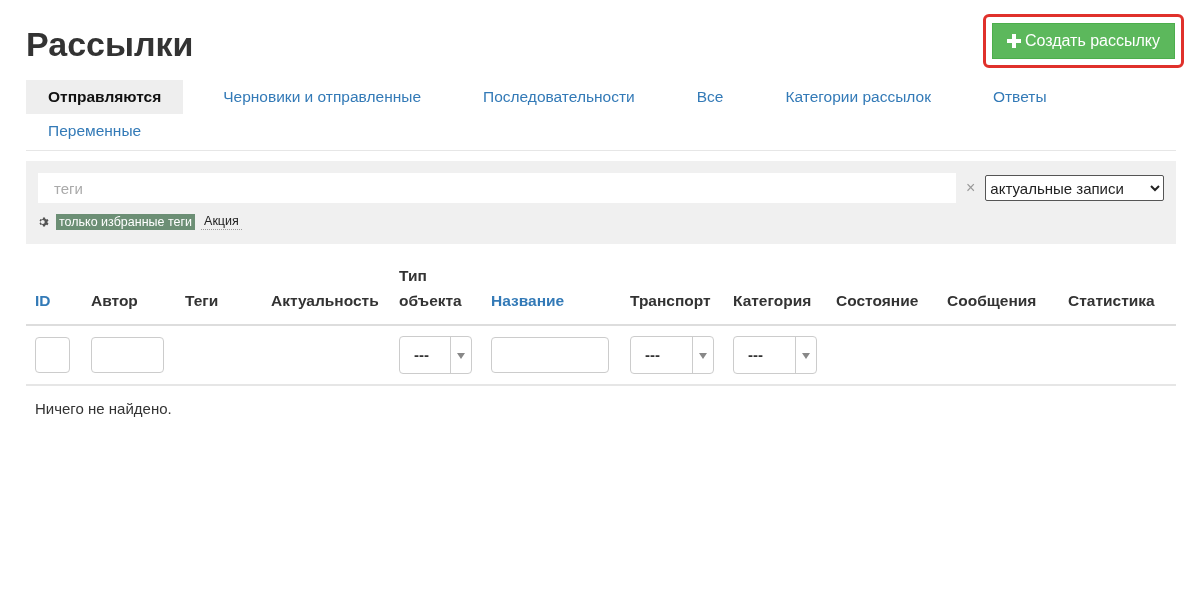 Image resolution: width=1200 pixels, height=590 pixels. Describe the element at coordinates (54, 294) in the screenshot. I see `column-header: ID` at that location.